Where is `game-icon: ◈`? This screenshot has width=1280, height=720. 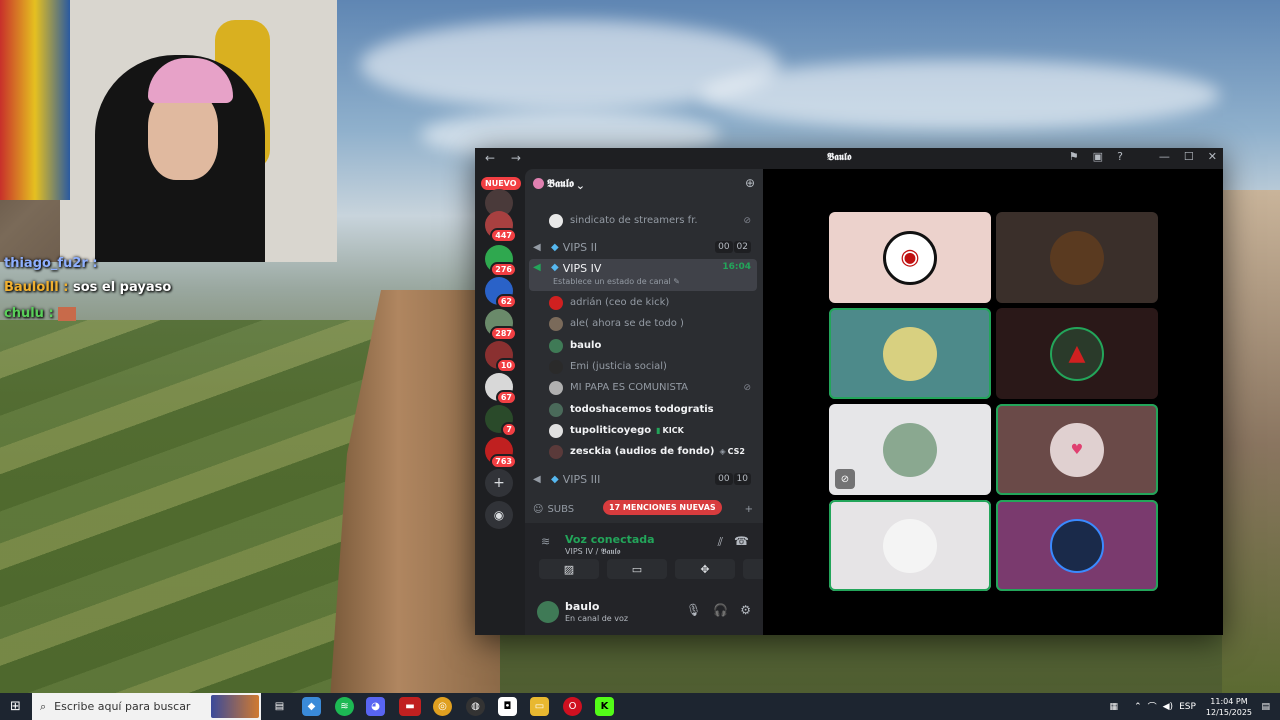 game-icon: ◈ is located at coordinates (722, 451).